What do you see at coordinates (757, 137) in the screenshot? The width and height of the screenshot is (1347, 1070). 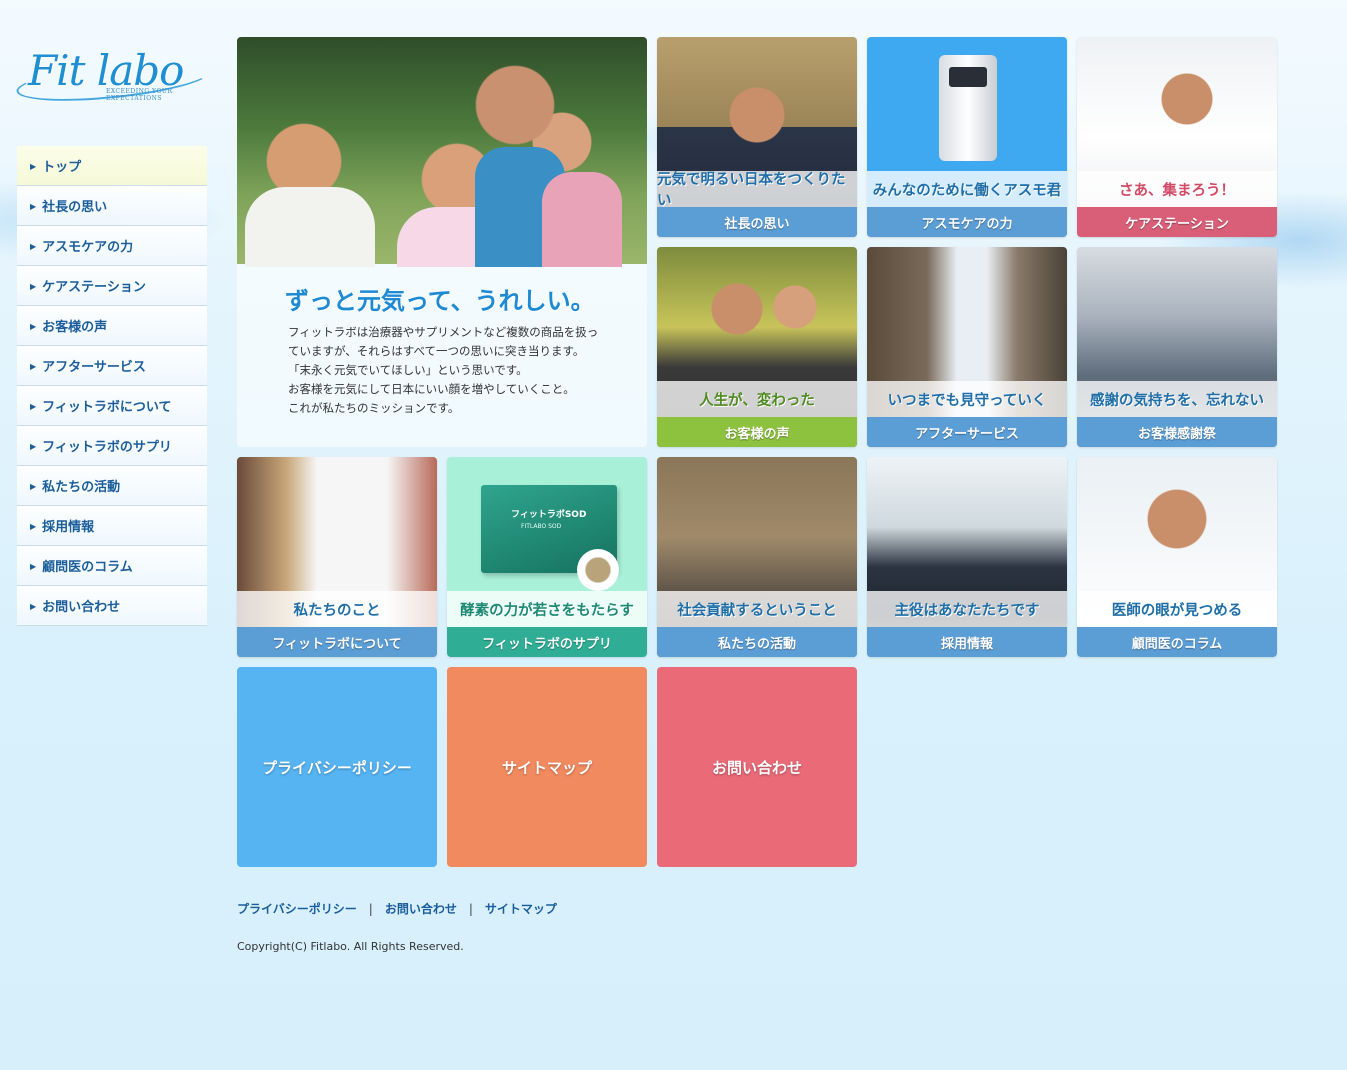 I see `tile-president: 元気で明るい日本をつくりたい 社長の思い` at bounding box center [757, 137].